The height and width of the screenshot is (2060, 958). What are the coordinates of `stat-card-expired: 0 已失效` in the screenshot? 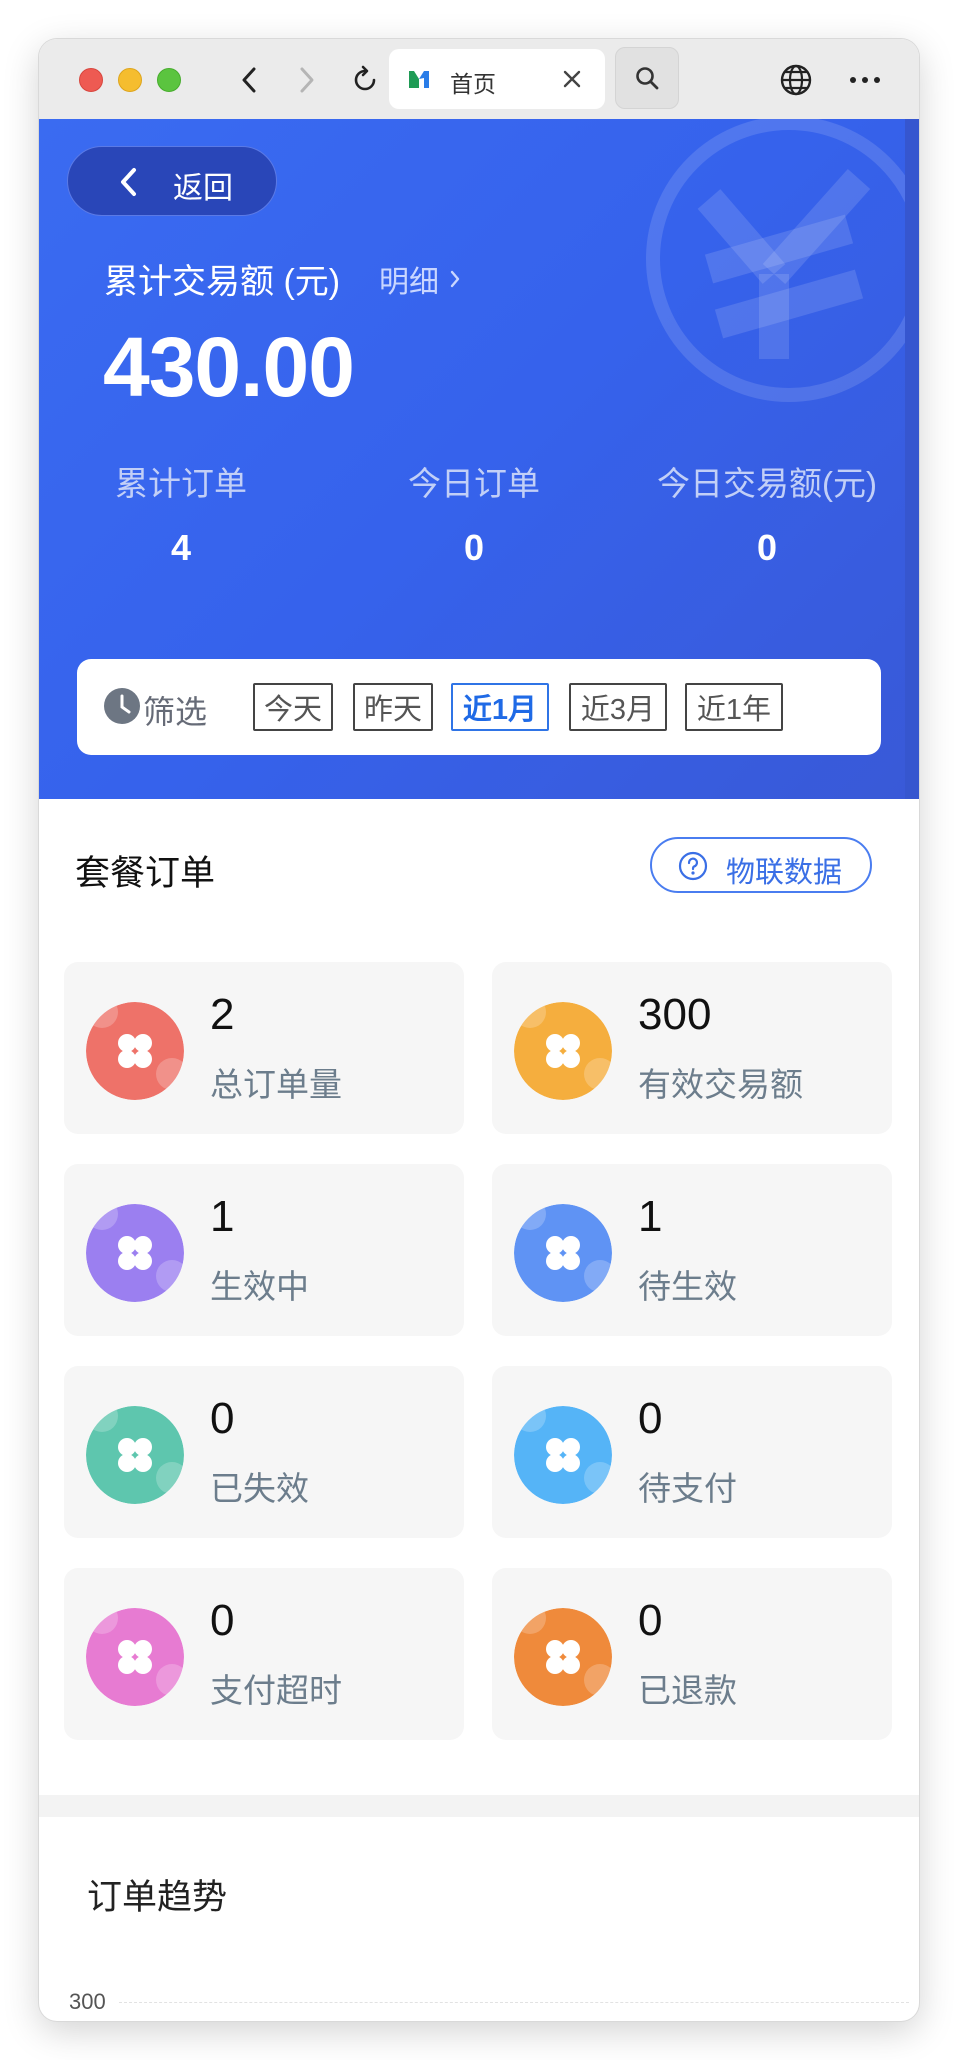 It's located at (264, 1452).